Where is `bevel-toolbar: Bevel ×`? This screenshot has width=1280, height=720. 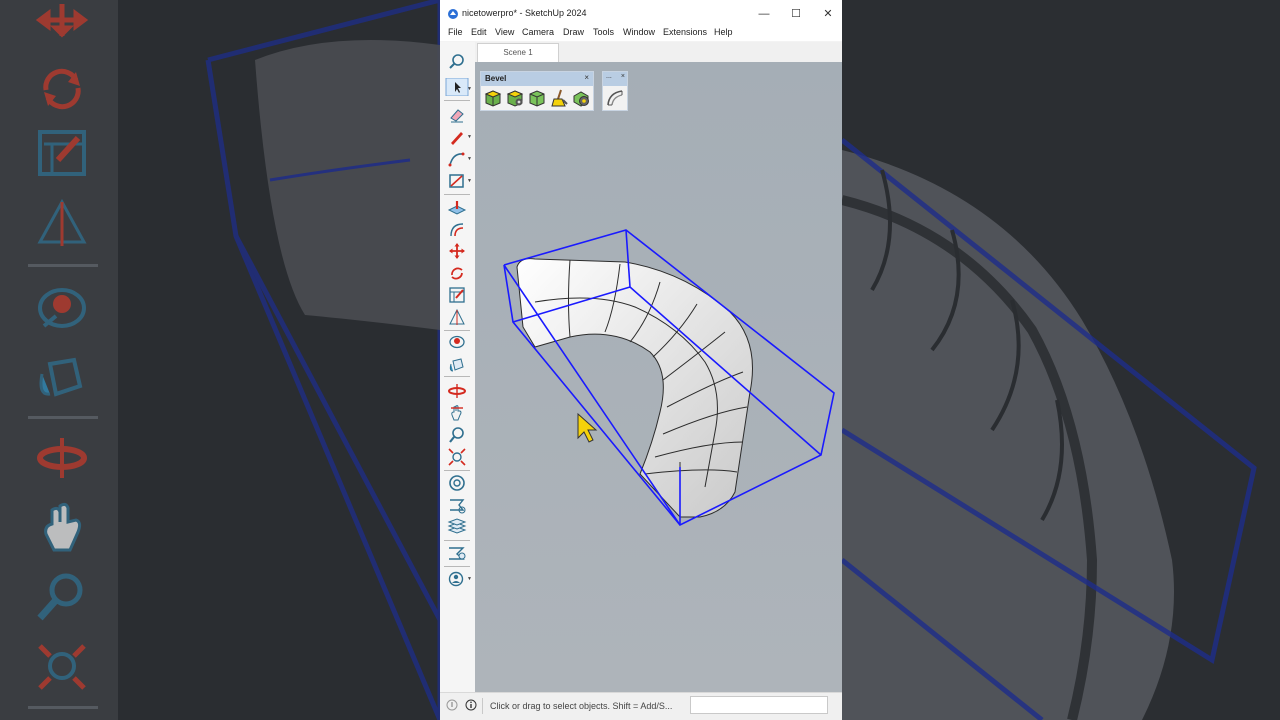 bevel-toolbar: Bevel × is located at coordinates (537, 91).